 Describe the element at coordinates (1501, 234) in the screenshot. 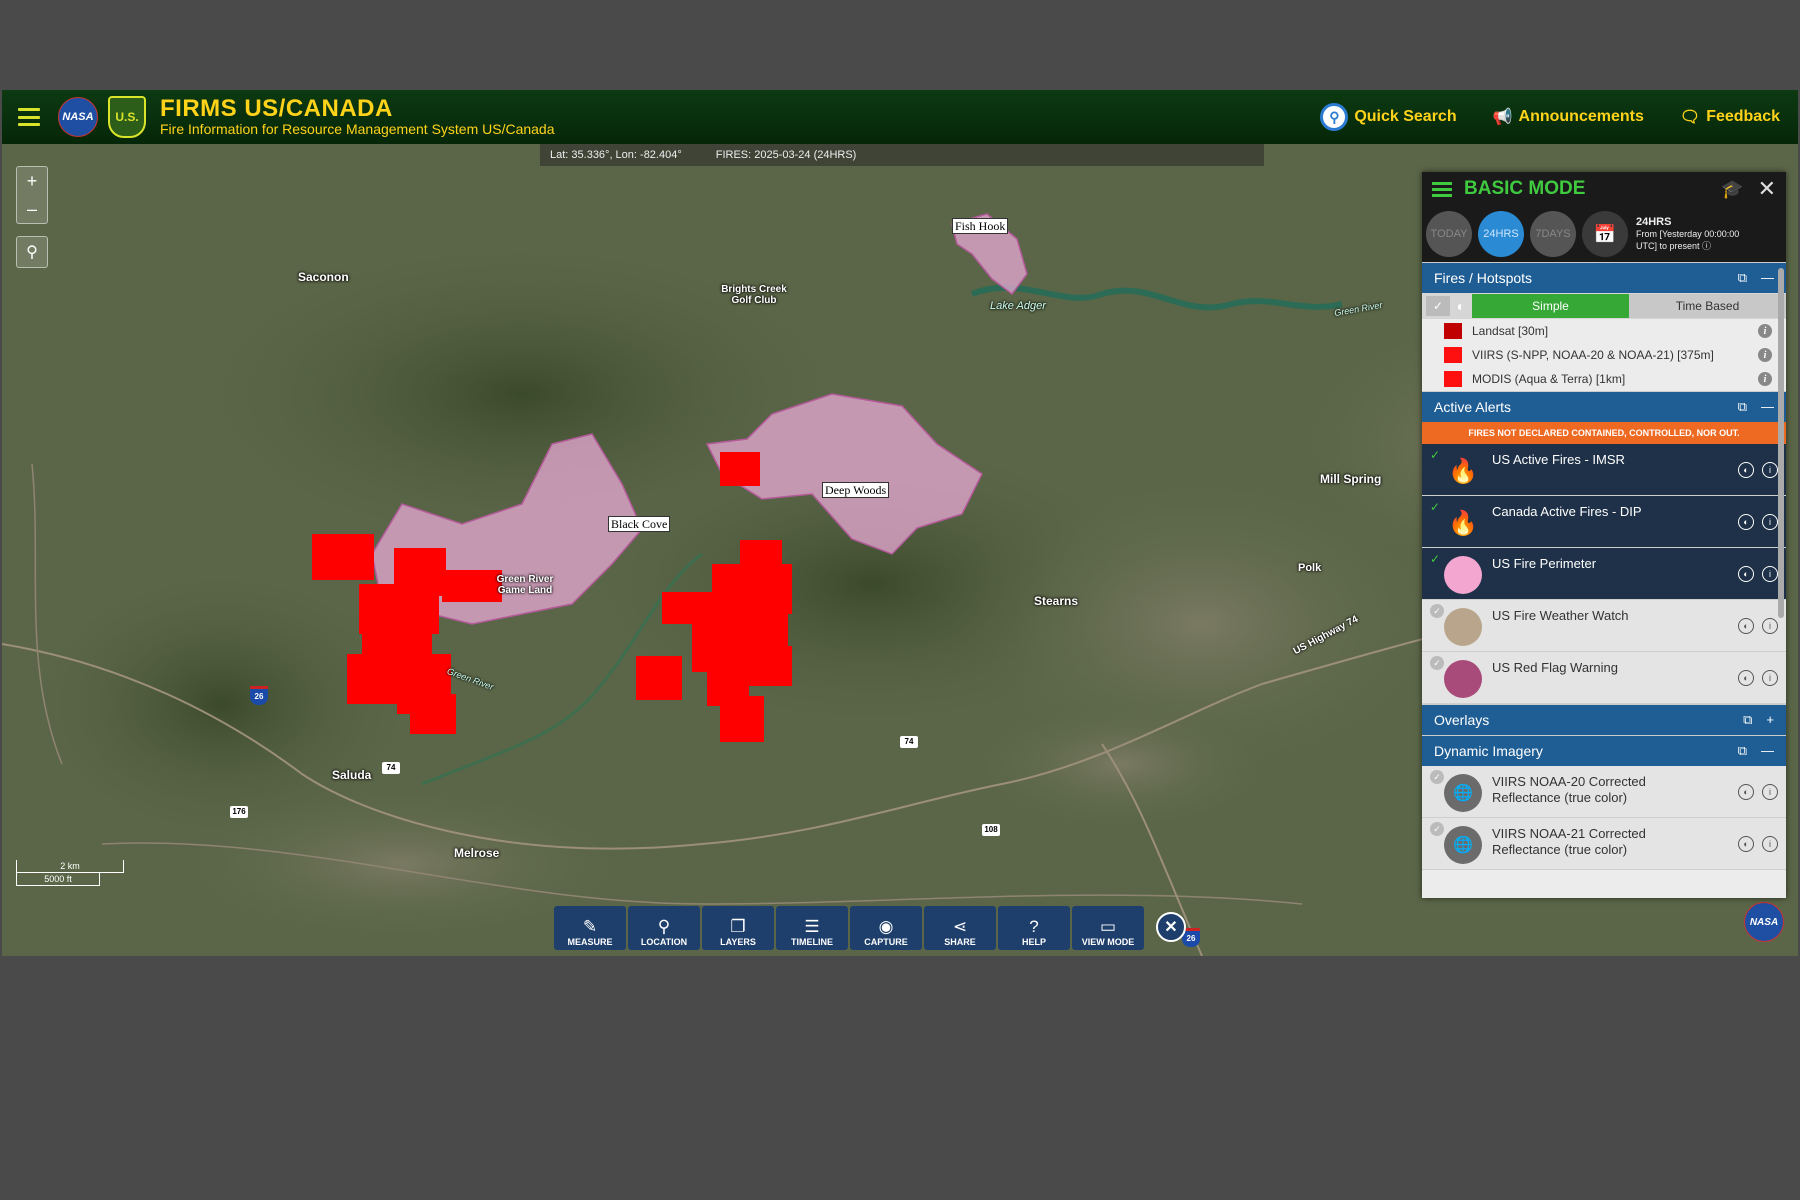

I see `24hrs-button: 24HRS` at that location.